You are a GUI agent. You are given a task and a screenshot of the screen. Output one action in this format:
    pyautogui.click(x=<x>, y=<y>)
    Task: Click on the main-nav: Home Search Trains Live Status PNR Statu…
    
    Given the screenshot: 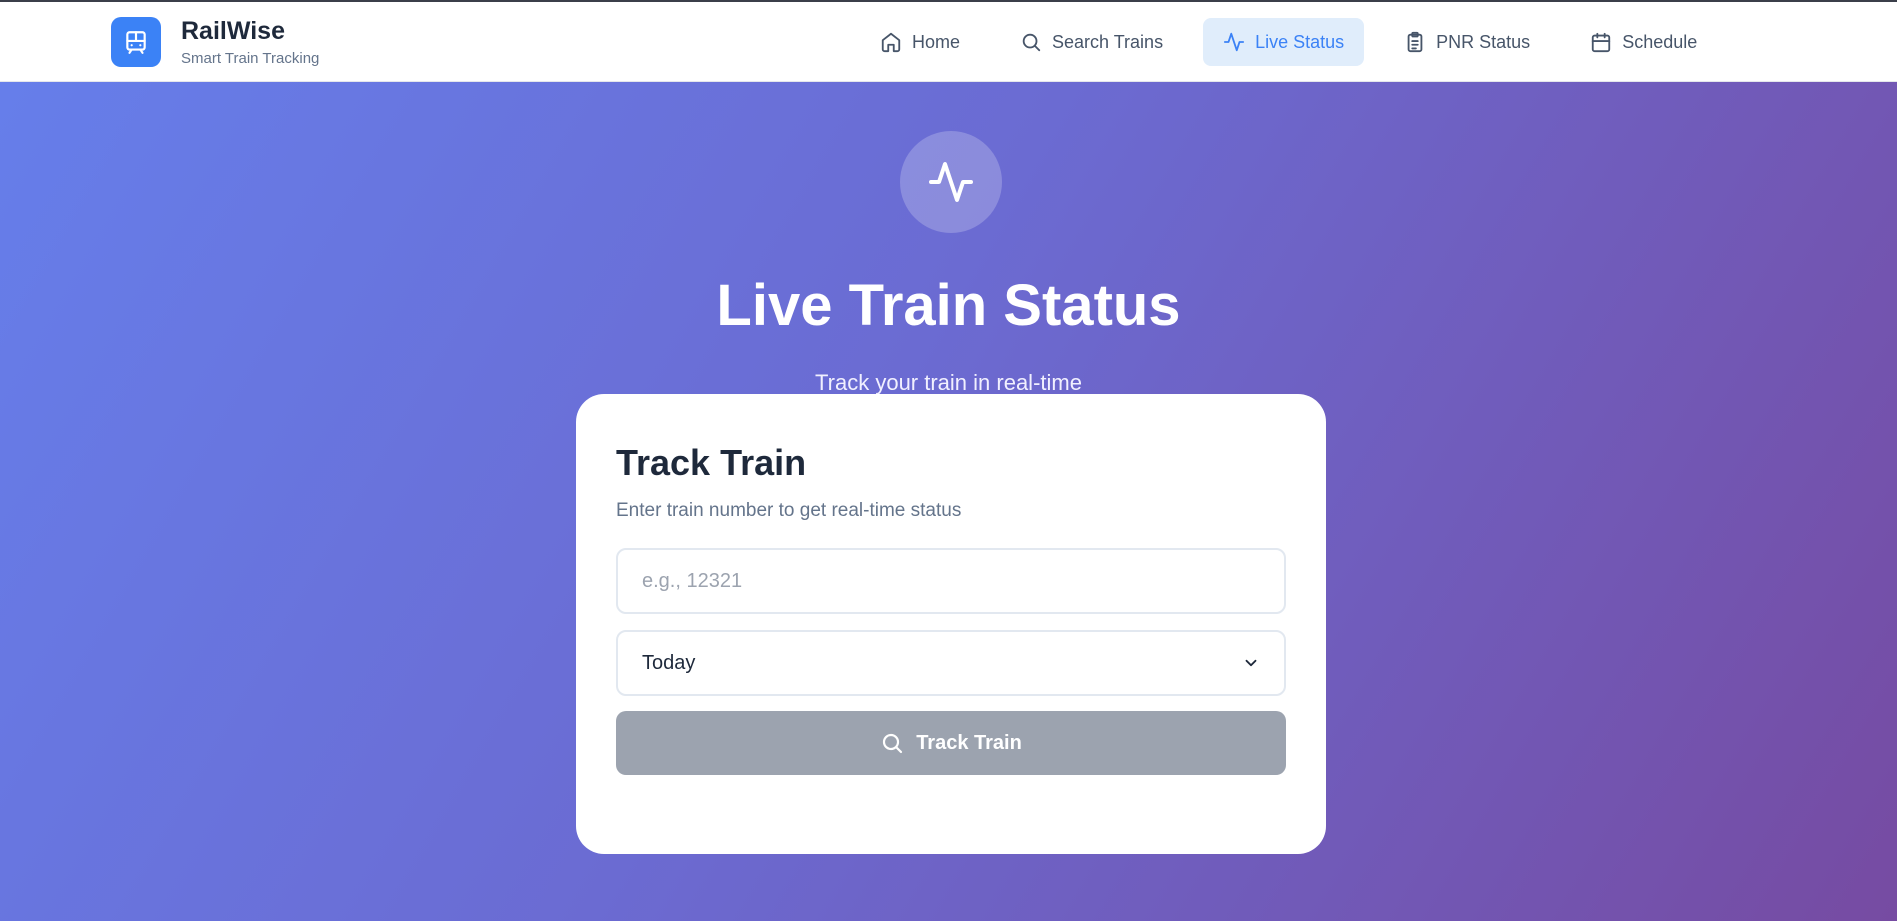 What is the action you would take?
    pyautogui.click(x=1298, y=42)
    